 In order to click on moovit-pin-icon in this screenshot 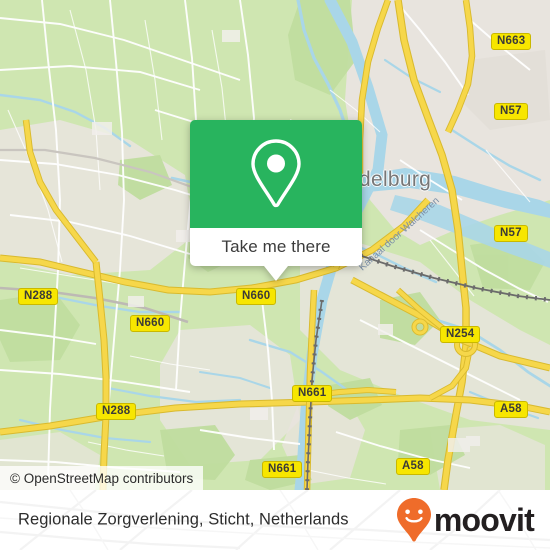, I will do `click(413, 520)`.